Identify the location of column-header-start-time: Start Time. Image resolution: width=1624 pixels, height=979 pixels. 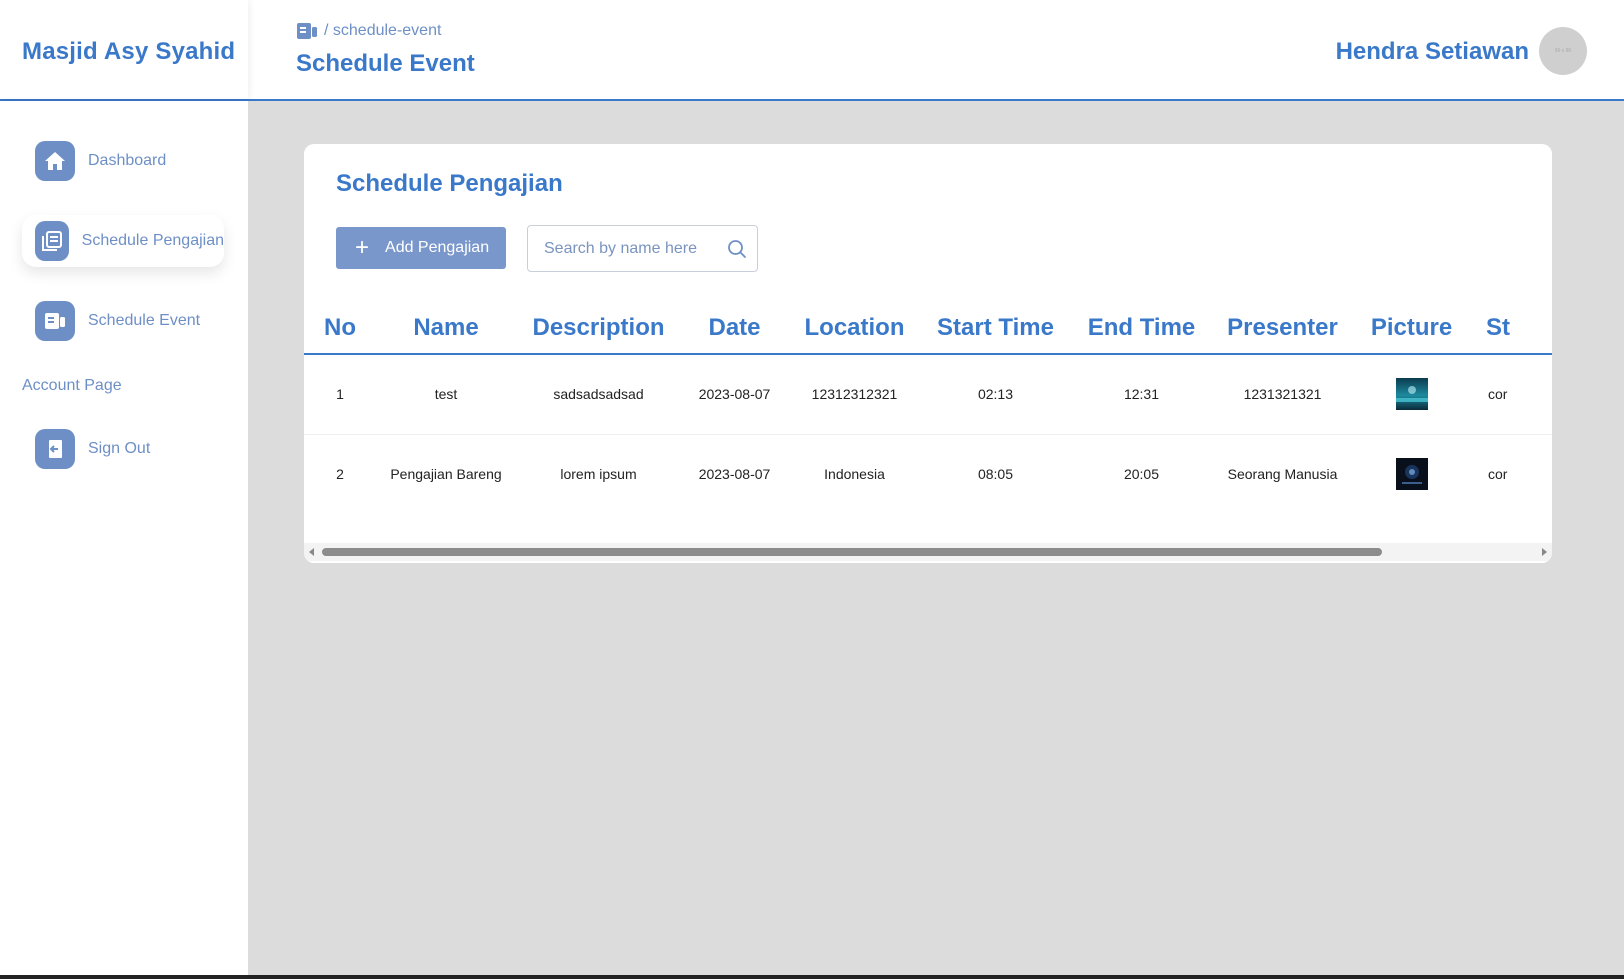
(995, 328).